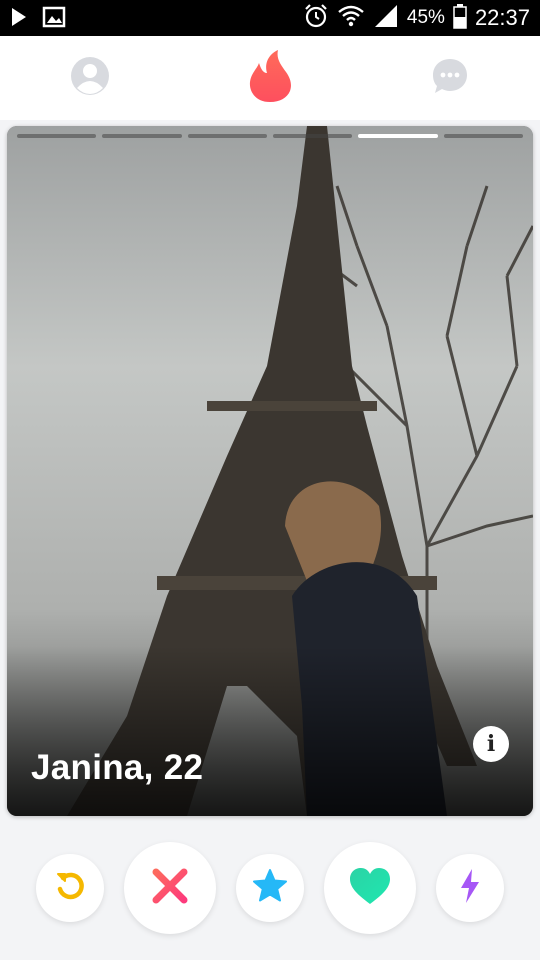 The width and height of the screenshot is (540, 960). Describe the element at coordinates (351, 18) in the screenshot. I see `wifi-icon` at that location.